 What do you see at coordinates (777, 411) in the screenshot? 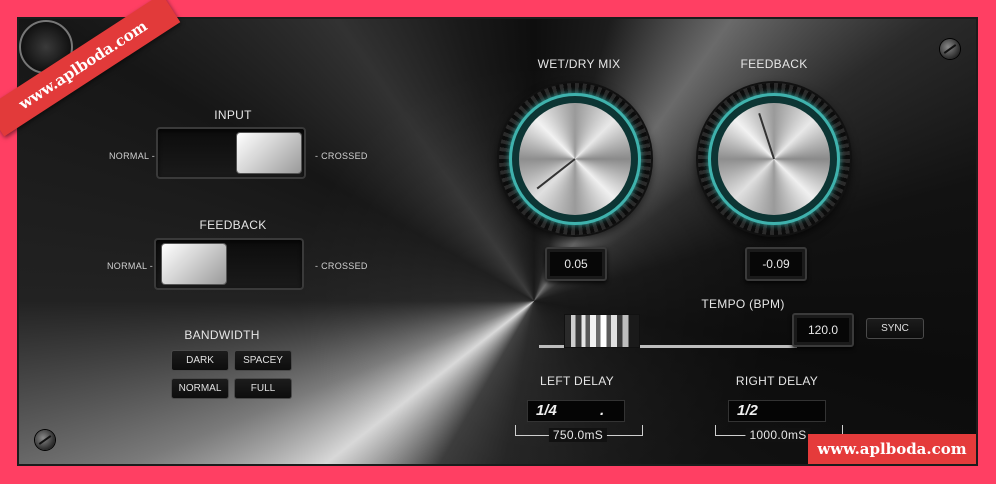
I see `right-delay-display: 1/2` at bounding box center [777, 411].